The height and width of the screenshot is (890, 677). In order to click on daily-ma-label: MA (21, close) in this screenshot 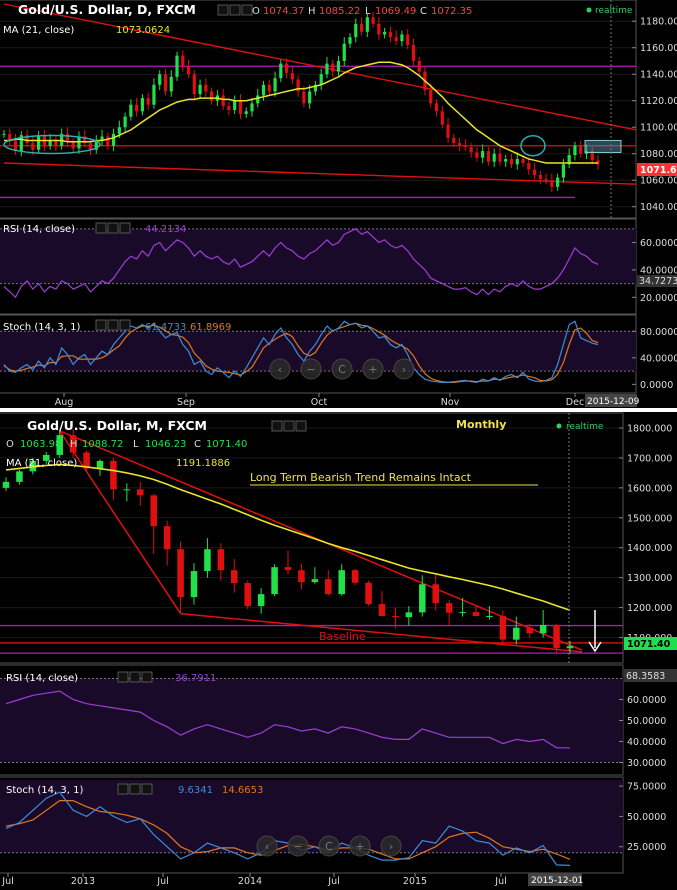, I will do `click(38, 30)`.